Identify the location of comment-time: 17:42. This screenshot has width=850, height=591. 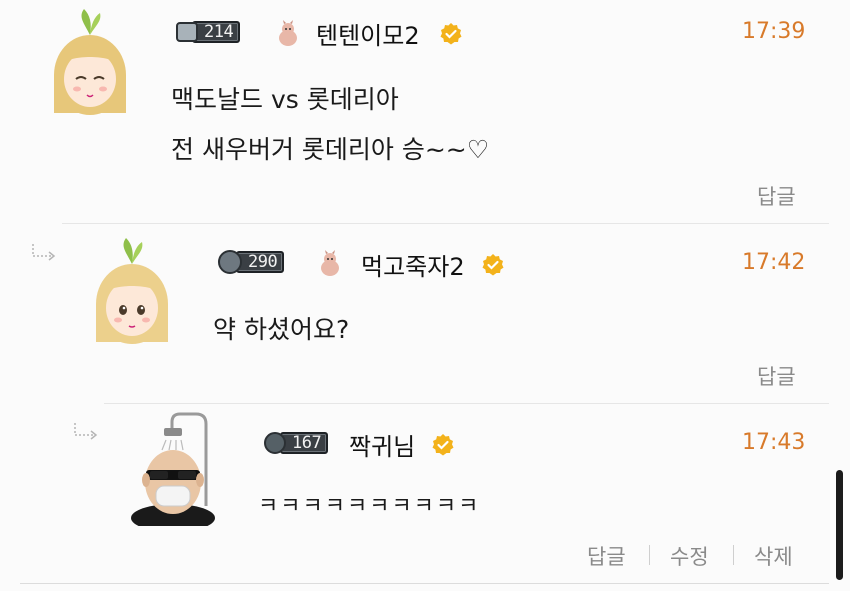
(774, 262).